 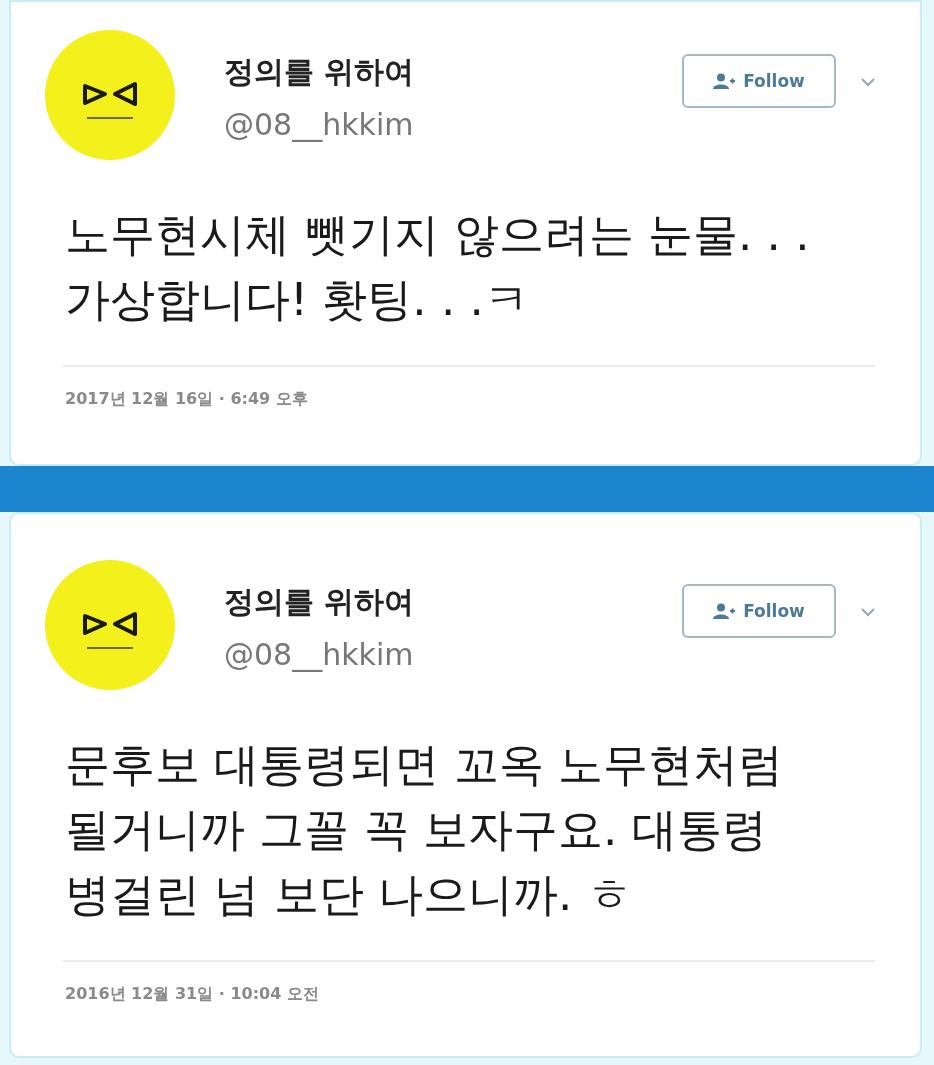 What do you see at coordinates (192, 994) in the screenshot?
I see `tweet-timestamp: 2016년 12월 31일 · 10:04 오전` at bounding box center [192, 994].